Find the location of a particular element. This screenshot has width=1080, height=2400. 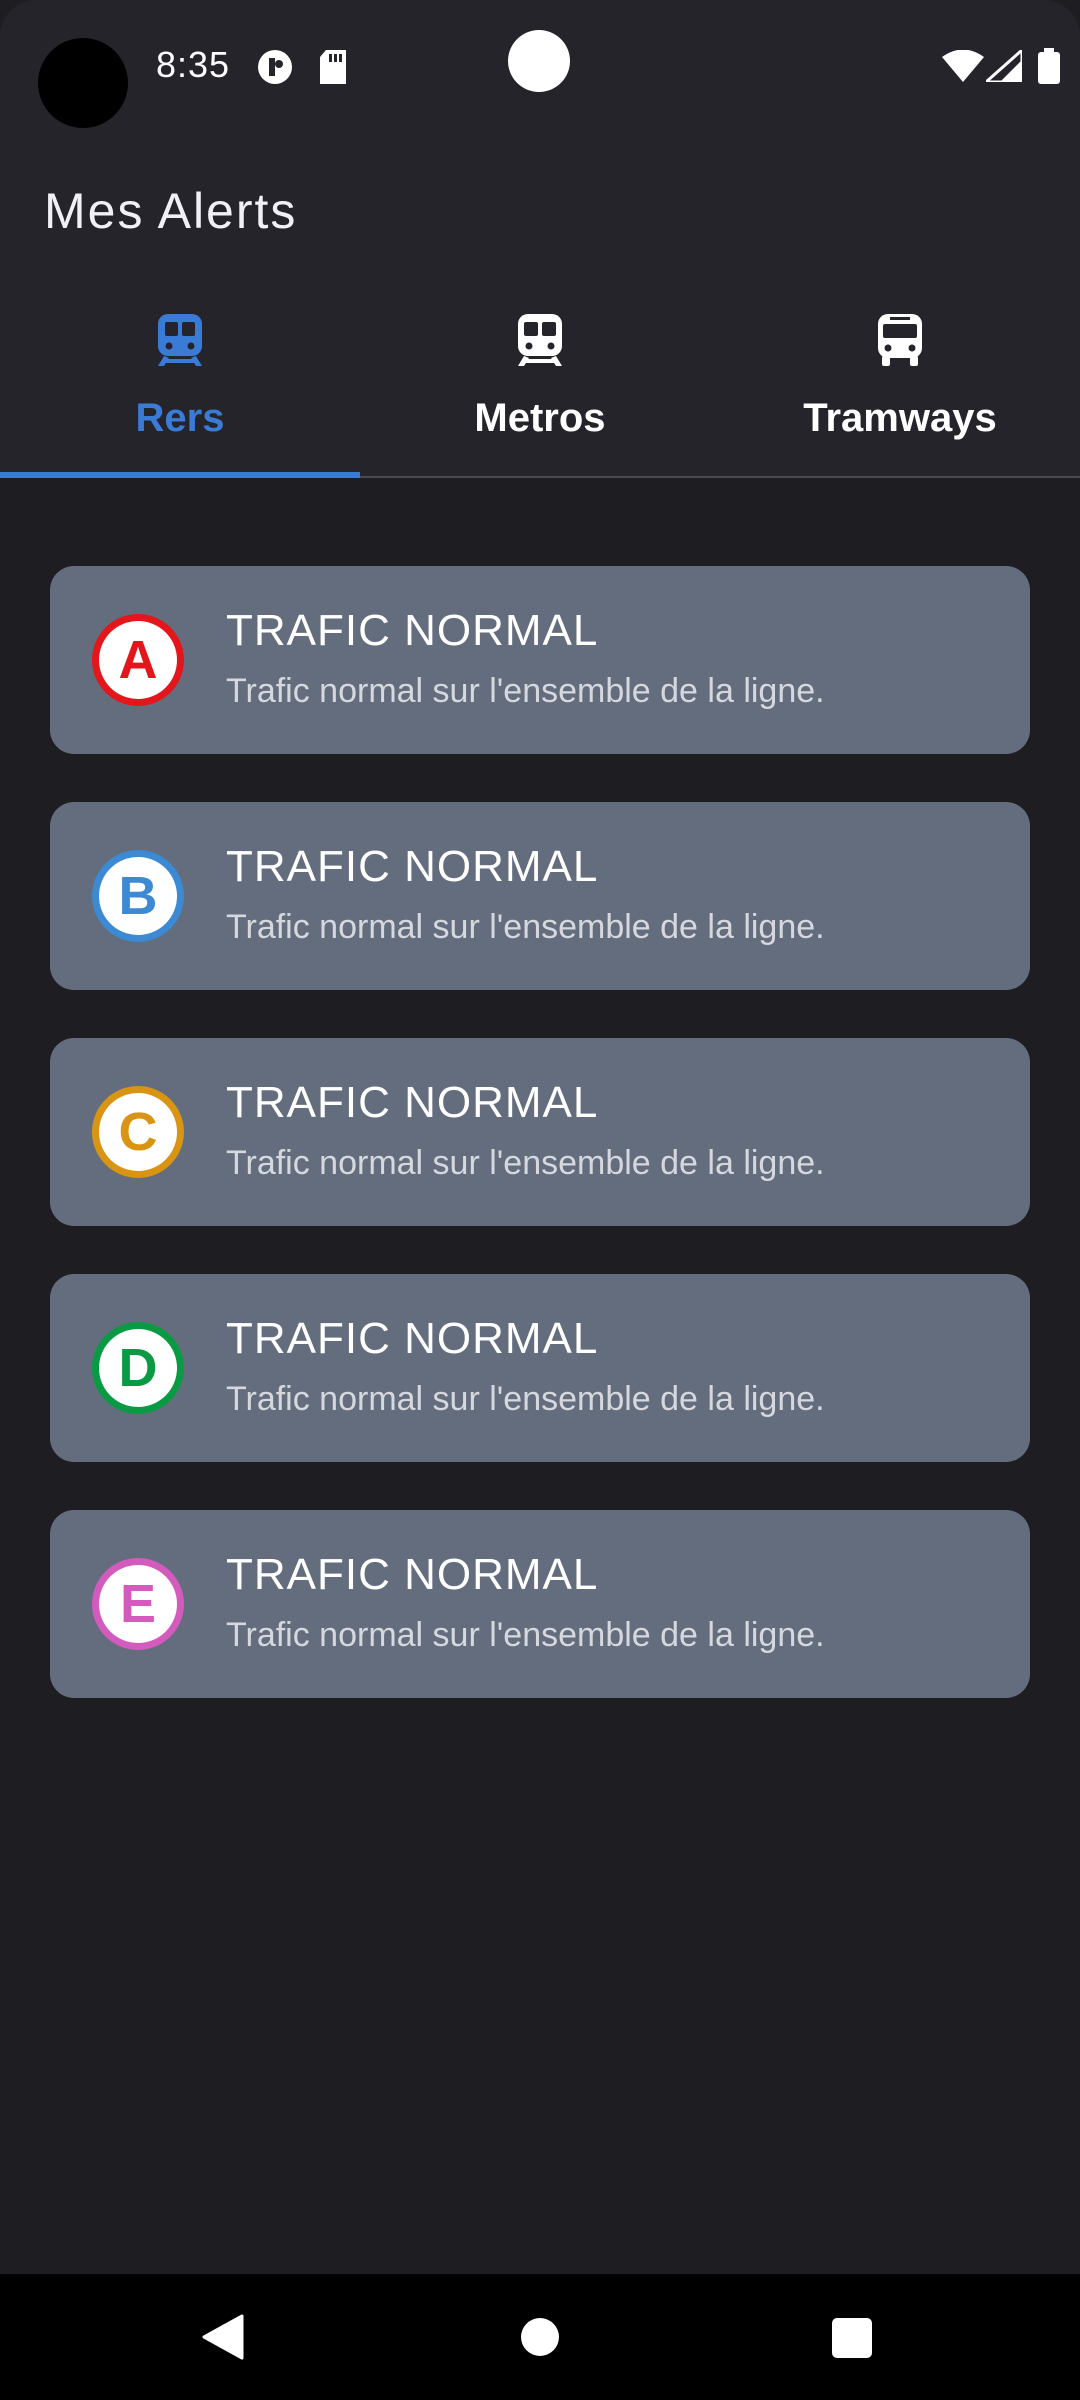

sd-card-icon is located at coordinates (333, 67).